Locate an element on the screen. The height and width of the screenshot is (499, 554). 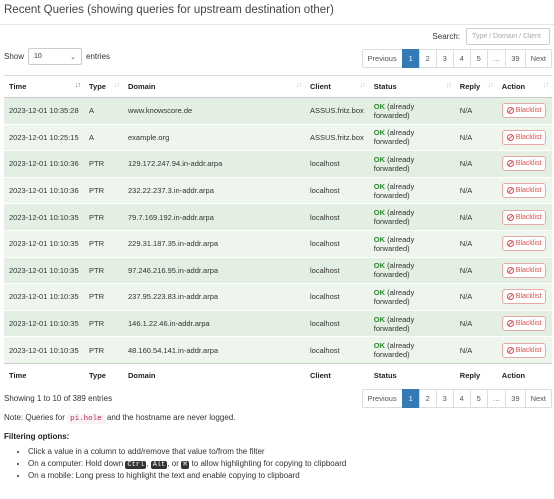
cell-time: 2023-12-01 10:25:15 is located at coordinates (44, 137).